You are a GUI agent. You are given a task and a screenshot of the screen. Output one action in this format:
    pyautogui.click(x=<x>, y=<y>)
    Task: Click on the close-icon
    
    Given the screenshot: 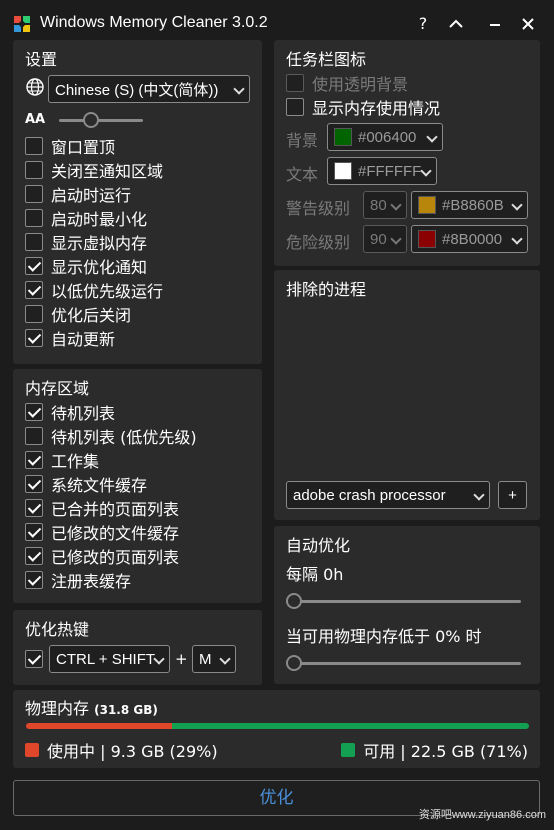 What is the action you would take?
    pyautogui.click(x=528, y=24)
    